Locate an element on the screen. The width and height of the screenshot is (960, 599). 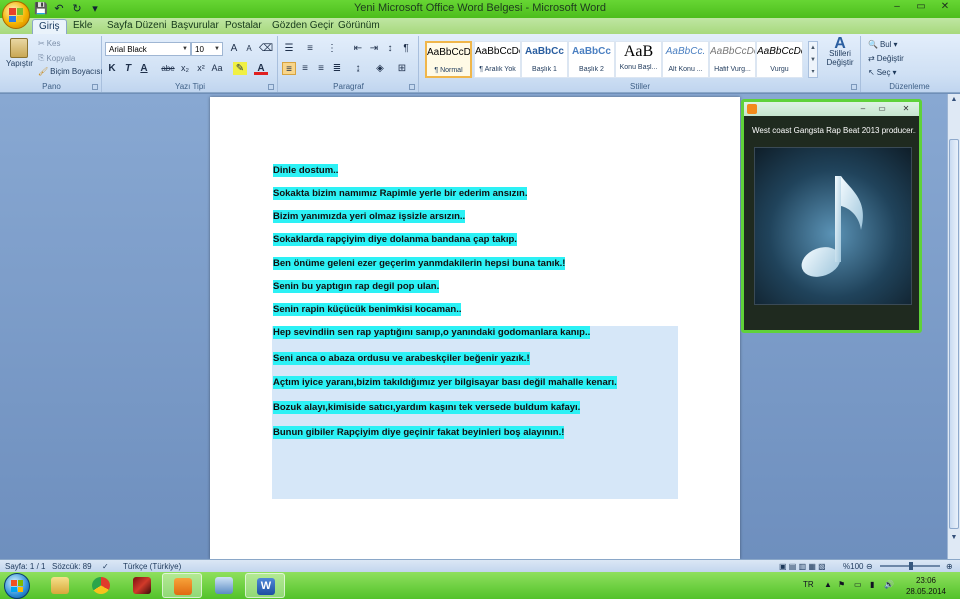
font-name-combo: Arial Black ▼ is located at coordinates (148, 49).